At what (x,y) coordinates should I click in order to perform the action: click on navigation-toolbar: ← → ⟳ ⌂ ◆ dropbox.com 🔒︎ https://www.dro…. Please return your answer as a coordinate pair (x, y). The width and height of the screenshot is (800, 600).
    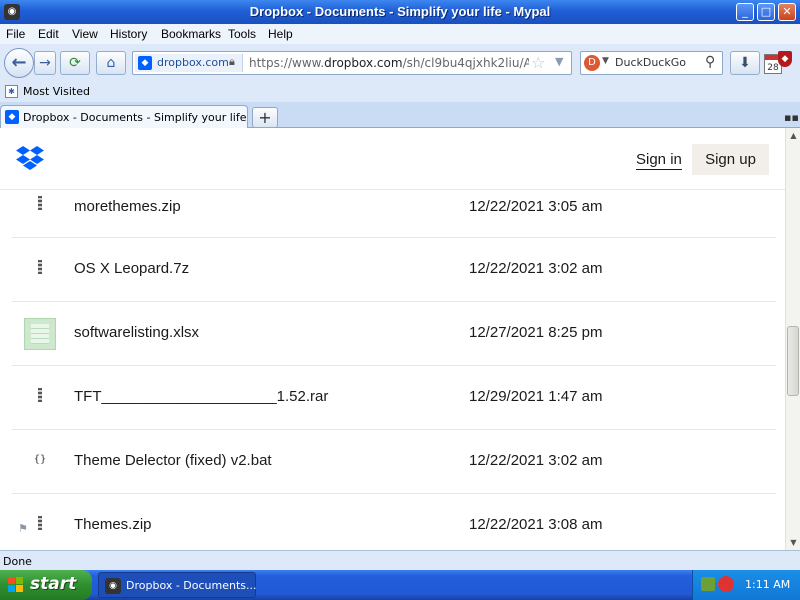
    Looking at the image, I should click on (400, 63).